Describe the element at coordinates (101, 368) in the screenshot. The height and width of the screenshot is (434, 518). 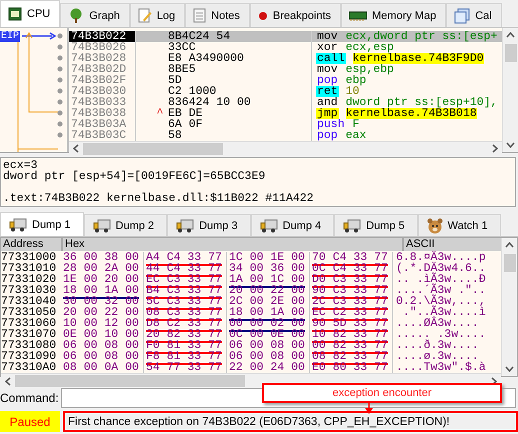
I see `hex-cell: 08 00 0A 00` at that location.